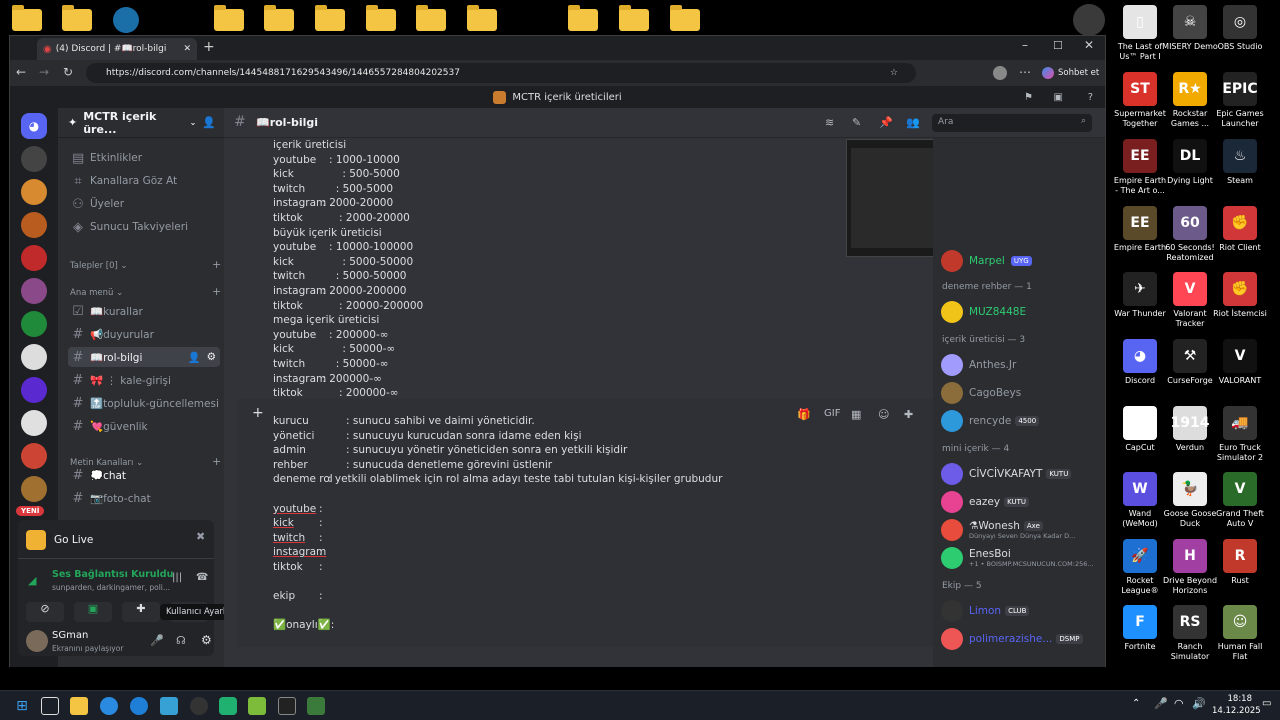 The width and height of the screenshot is (1280, 720). What do you see at coordinates (1190, 162) in the screenshot?
I see `dying-light-icon: DL Dying Light` at bounding box center [1190, 162].